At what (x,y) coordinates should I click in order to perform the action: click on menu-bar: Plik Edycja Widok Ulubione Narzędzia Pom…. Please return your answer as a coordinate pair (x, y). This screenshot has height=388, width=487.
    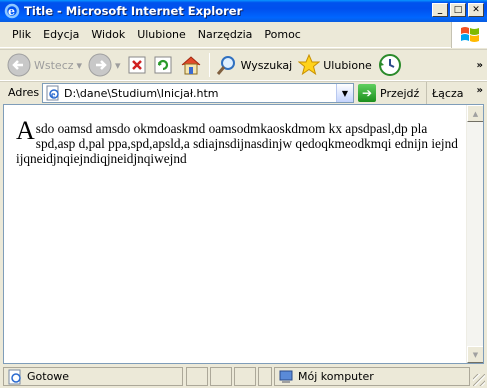
    Looking at the image, I should click on (243, 35).